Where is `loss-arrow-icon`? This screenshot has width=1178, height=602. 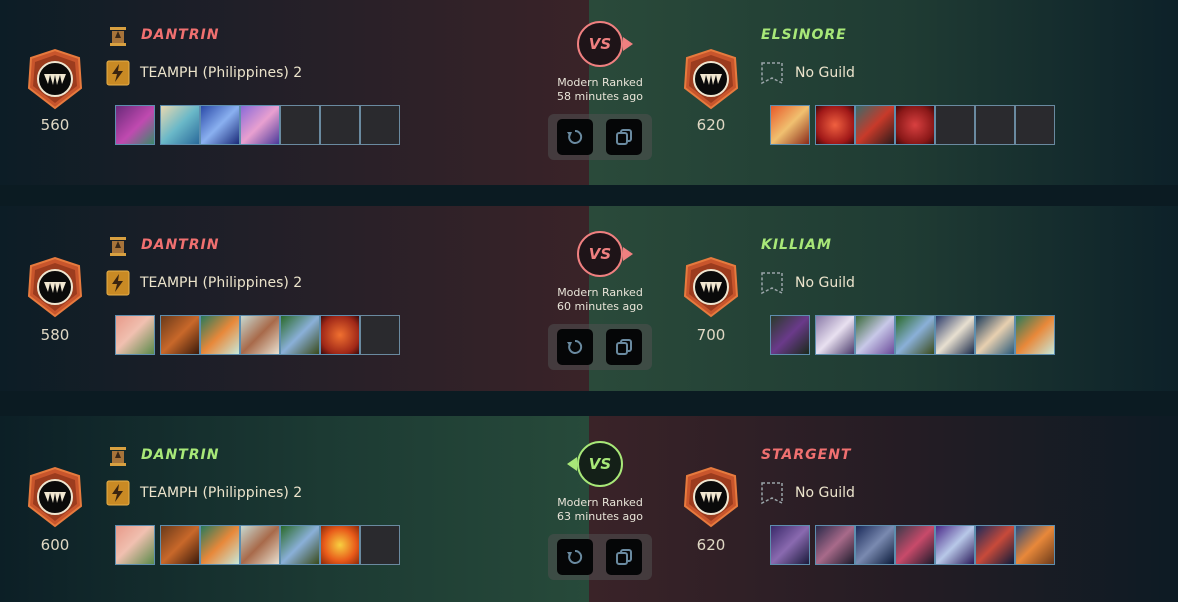
loss-arrow-icon is located at coordinates (628, 254).